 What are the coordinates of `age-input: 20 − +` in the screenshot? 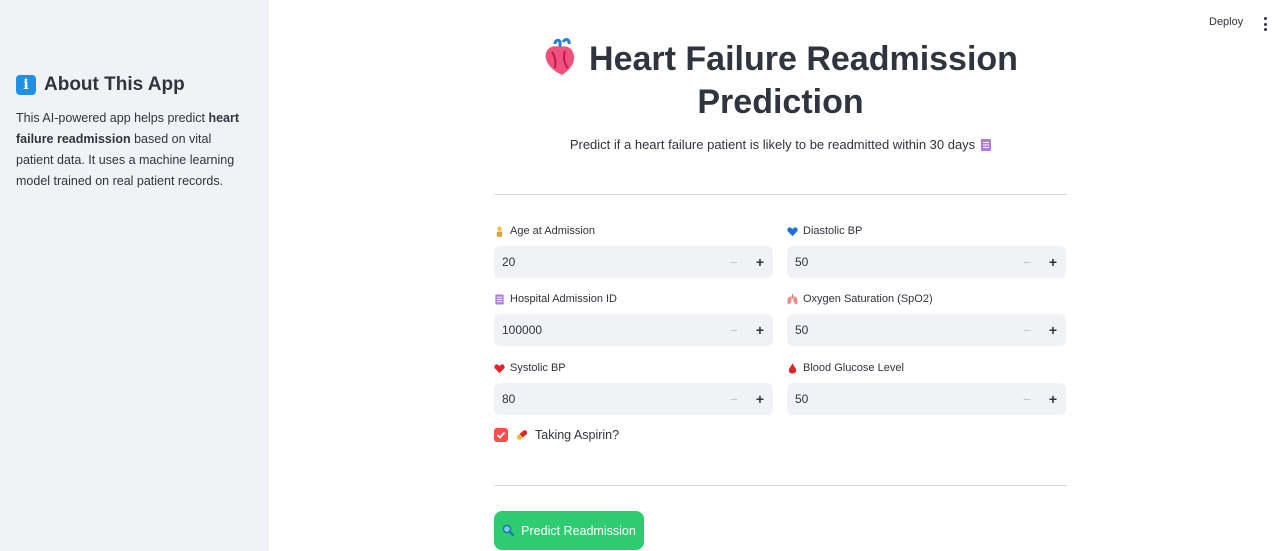 It's located at (633, 262).